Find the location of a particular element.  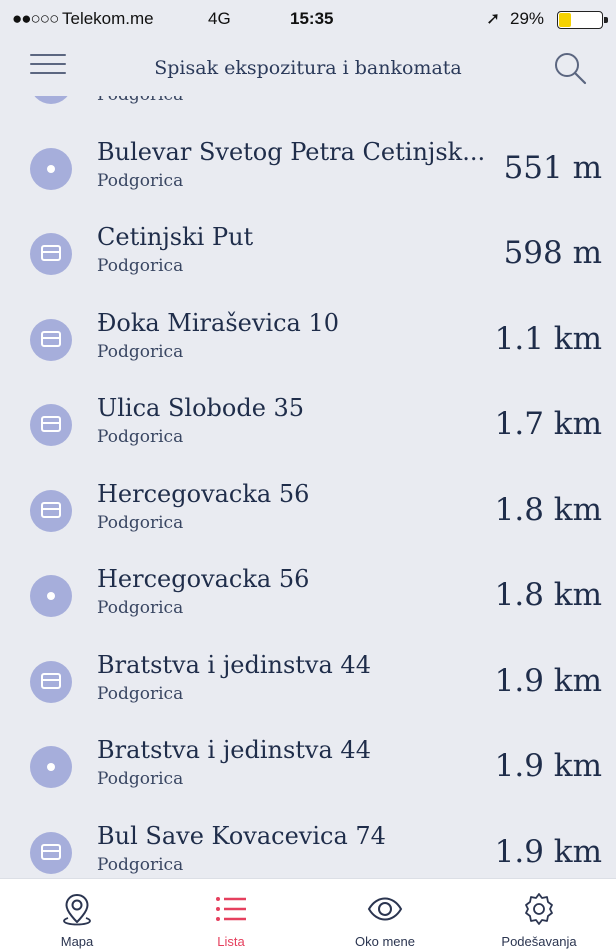

item-title: Ulica Slobode 35 is located at coordinates (201, 408).